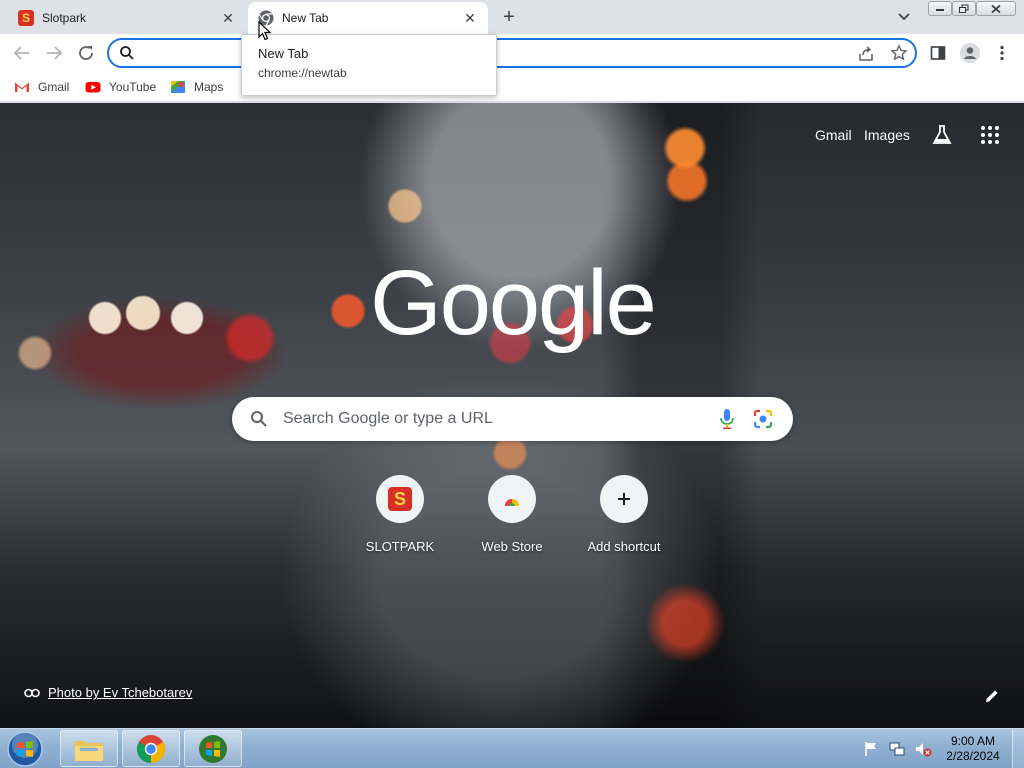  Describe the element at coordinates (871, 749) in the screenshot. I see `action-center-flag-icon` at that location.